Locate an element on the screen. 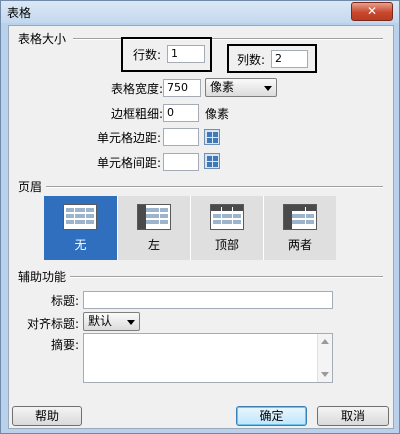  dialog-title: 表格 is located at coordinates (19, 13).